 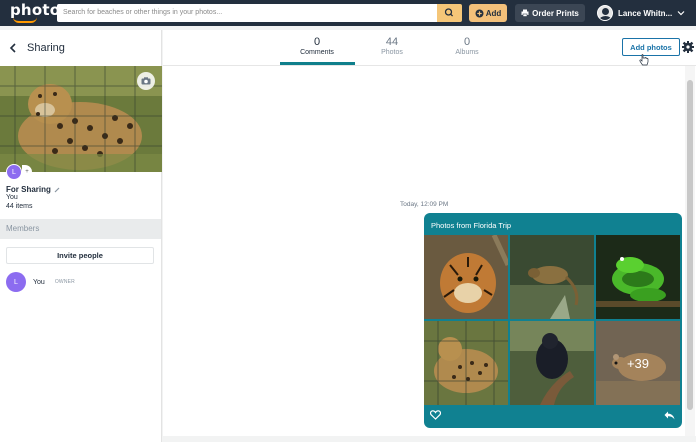 I want to click on user-avatar, so click(x=605, y=13).